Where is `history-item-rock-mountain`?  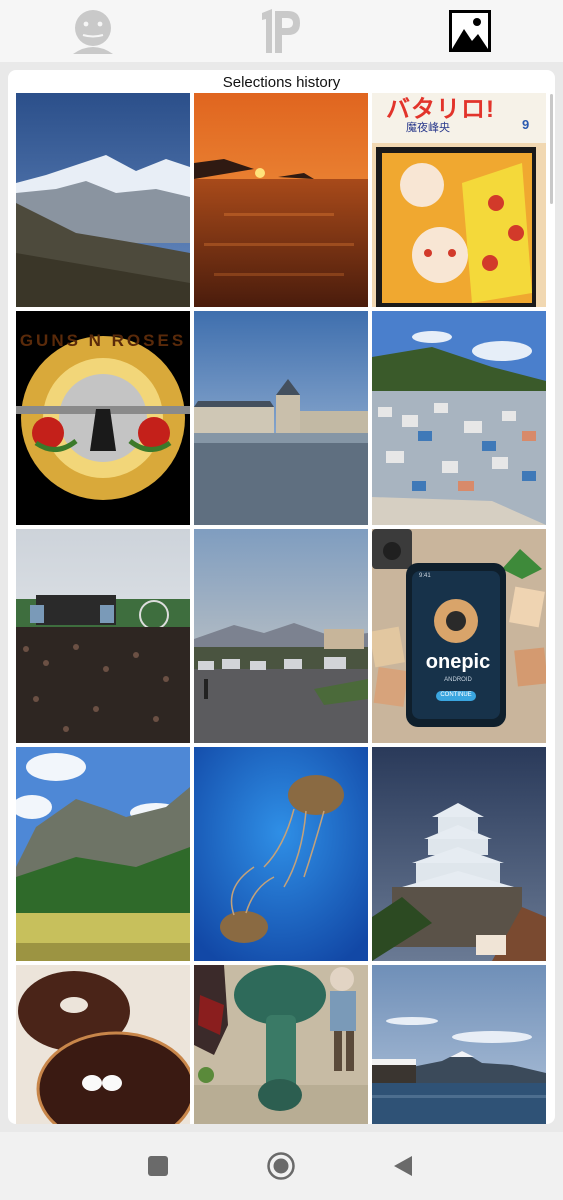 history-item-rock-mountain is located at coordinates (103, 854).